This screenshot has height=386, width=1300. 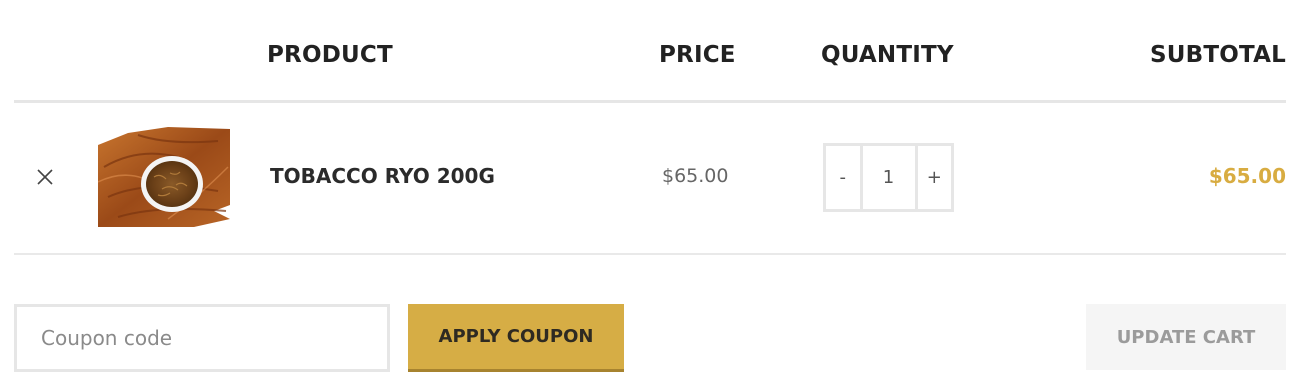 What do you see at coordinates (1247, 176) in the screenshot?
I see `product-subtotal: $65.00` at bounding box center [1247, 176].